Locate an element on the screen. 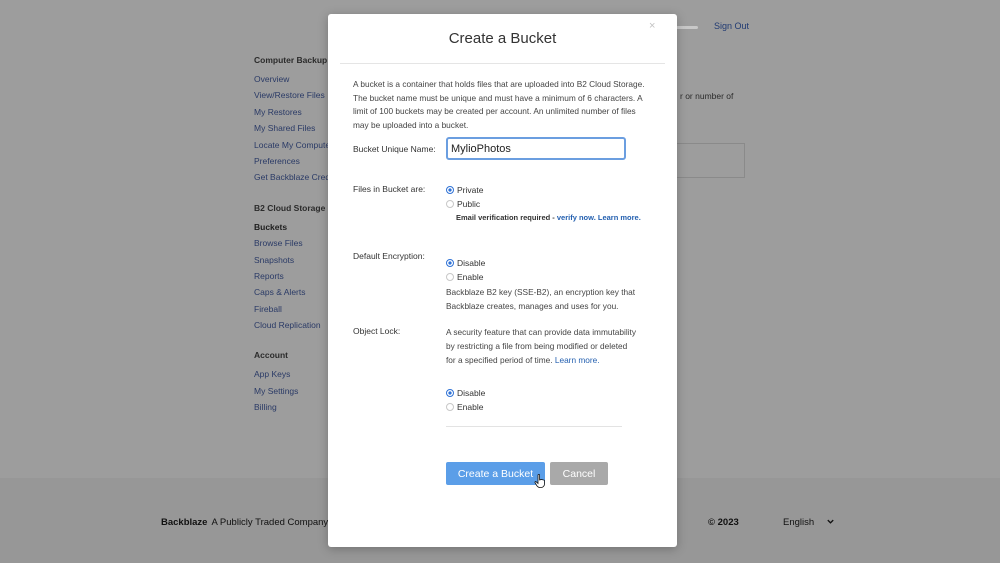 The width and height of the screenshot is (1000, 563). header-bar-fragment is located at coordinates (687, 27).